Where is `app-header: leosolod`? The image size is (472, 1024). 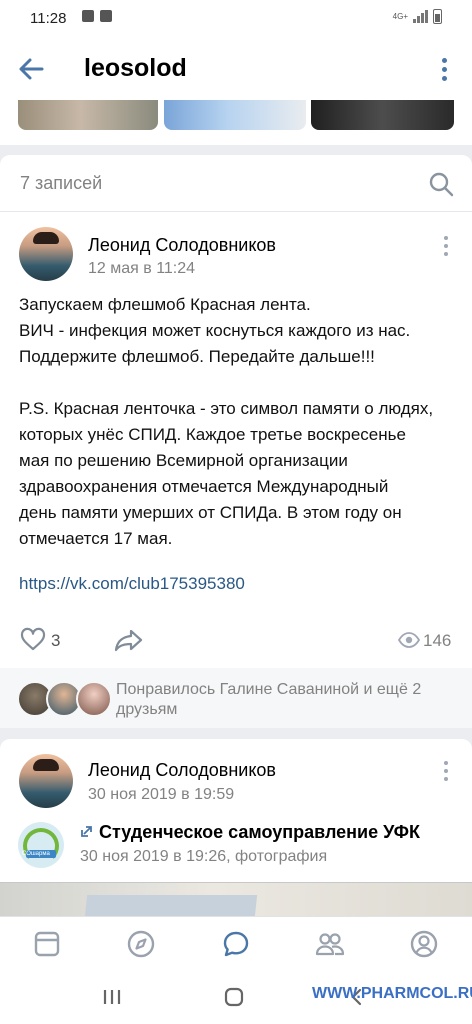
app-header: leosolod is located at coordinates (236, 69).